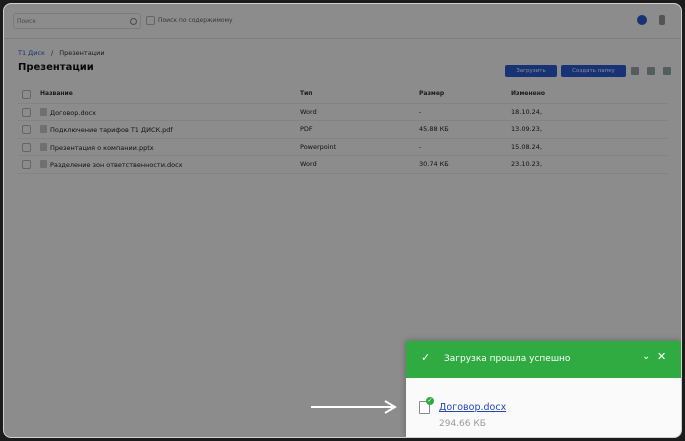 Image resolution: width=685 pixels, height=441 pixels. Describe the element at coordinates (472, 407) in the screenshot. I see `uploaded-file-link: Договор.docx` at that location.